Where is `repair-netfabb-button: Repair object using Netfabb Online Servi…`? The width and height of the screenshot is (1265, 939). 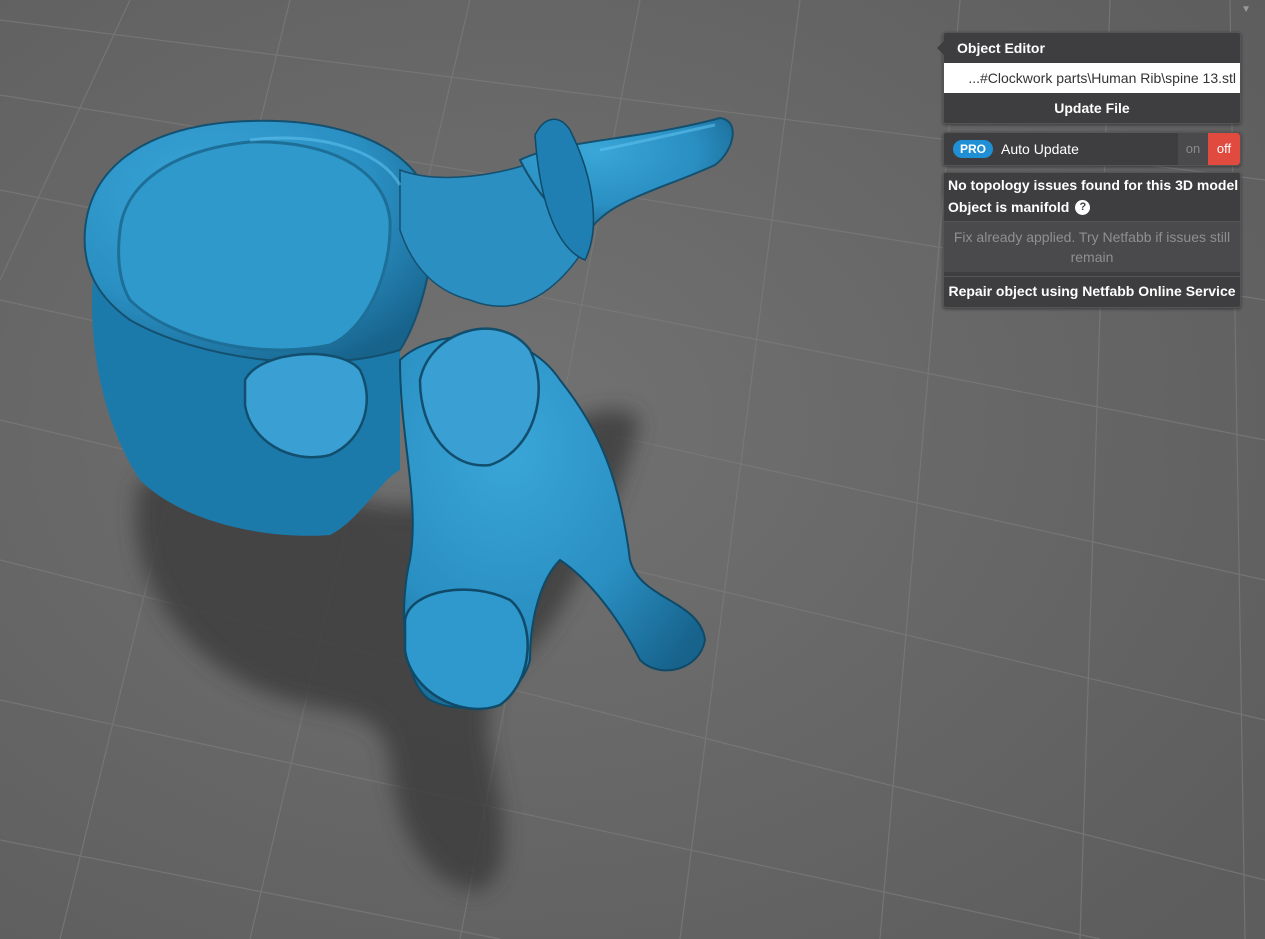
repair-netfabb-button: Repair object using Netfabb Online Servi… is located at coordinates (1092, 290).